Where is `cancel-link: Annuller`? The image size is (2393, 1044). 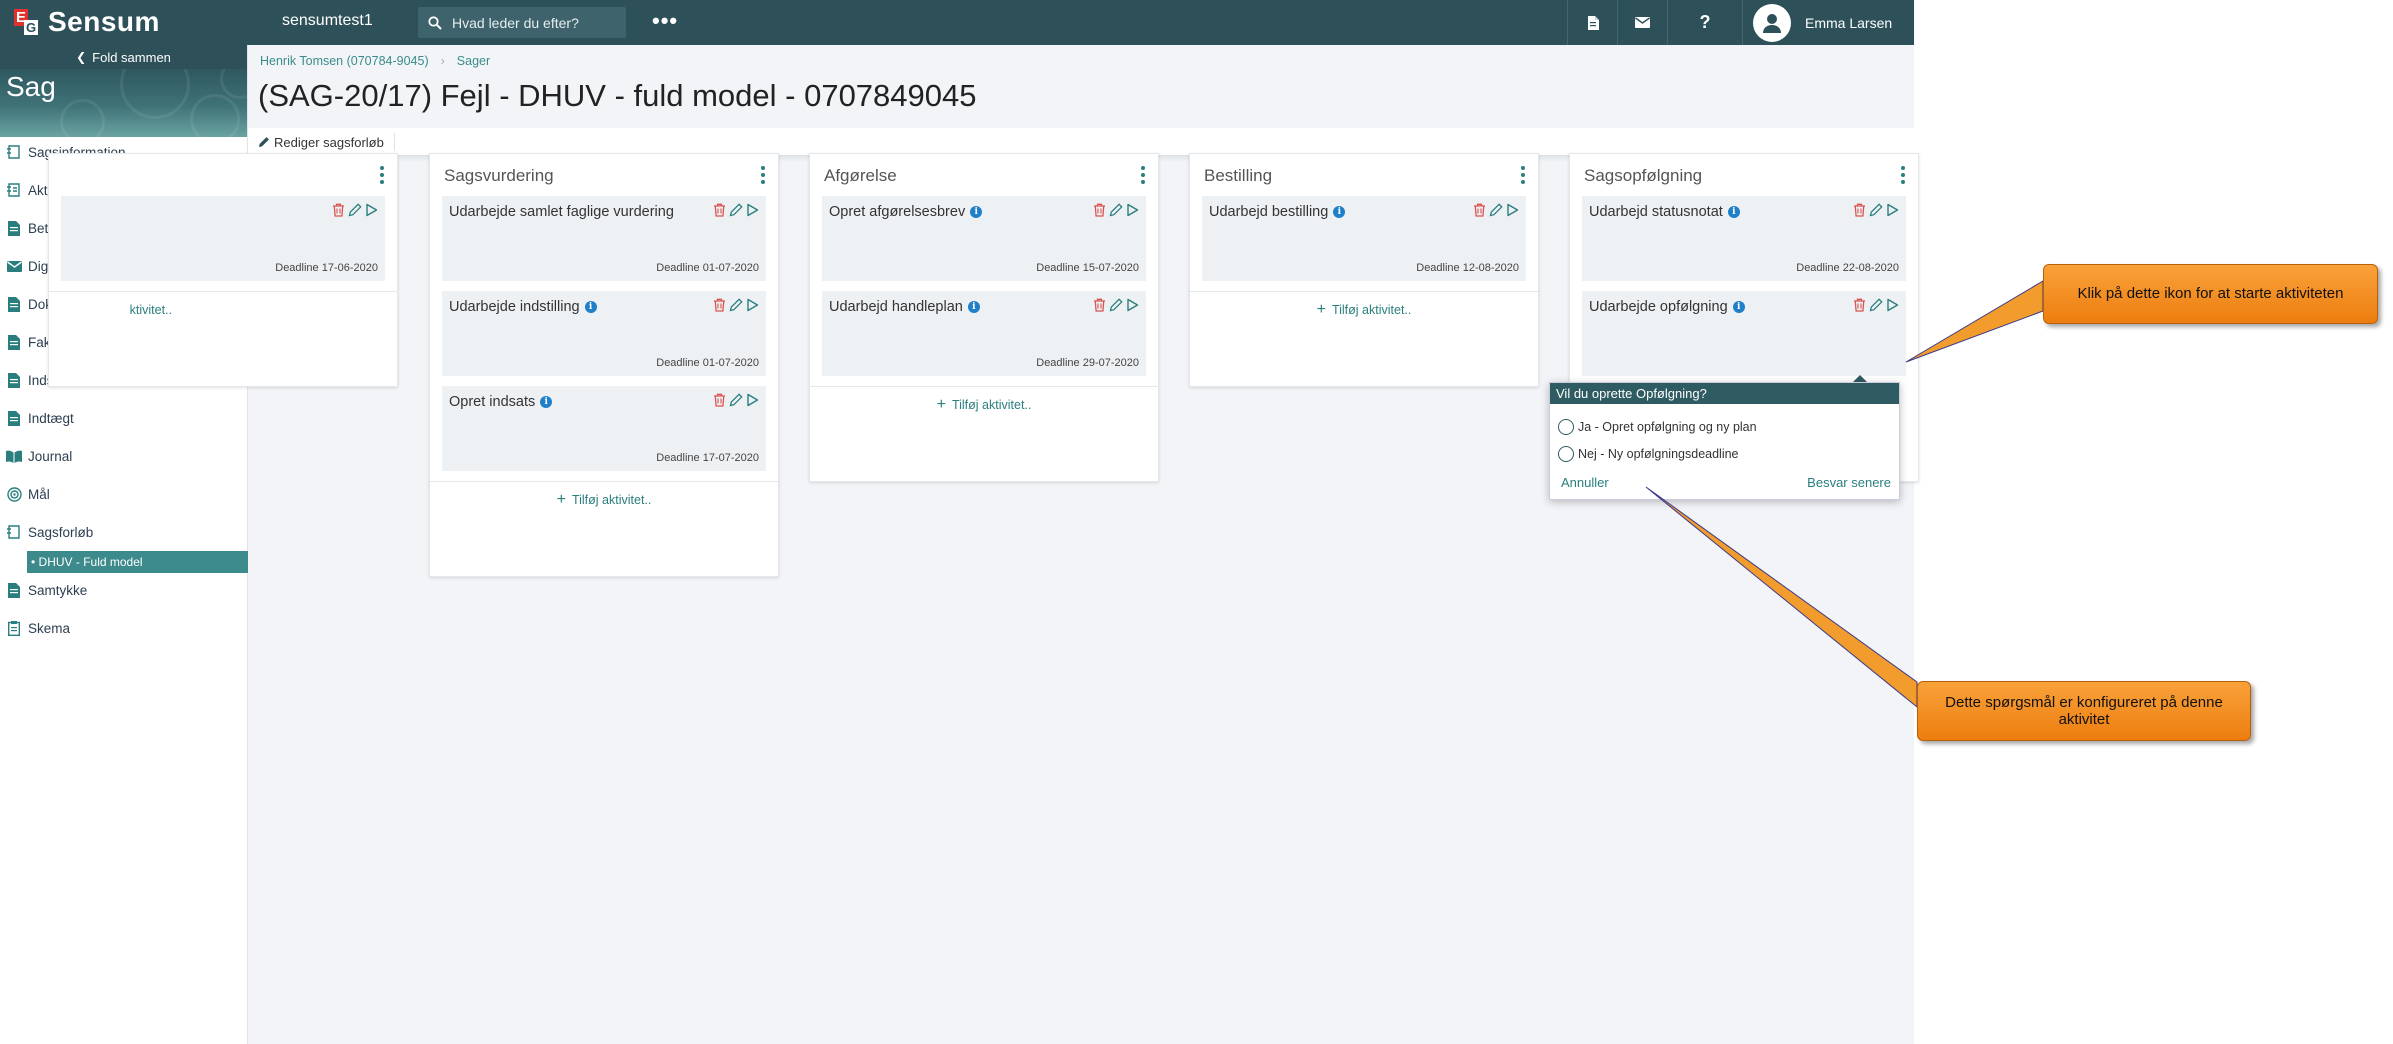 cancel-link: Annuller is located at coordinates (1585, 482).